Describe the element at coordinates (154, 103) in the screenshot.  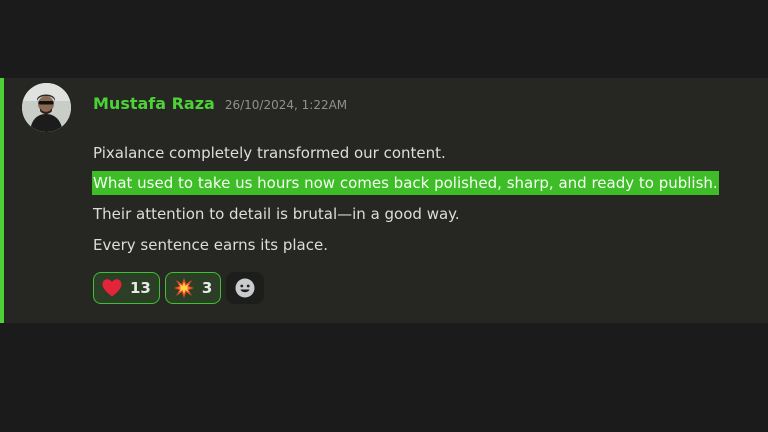
I see `username: Mustafa Raza` at that location.